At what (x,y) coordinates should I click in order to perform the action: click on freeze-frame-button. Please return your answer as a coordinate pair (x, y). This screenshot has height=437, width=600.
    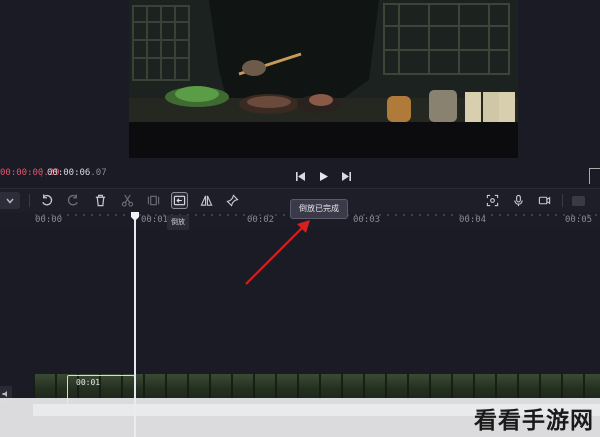
    Looking at the image, I should click on (153, 200).